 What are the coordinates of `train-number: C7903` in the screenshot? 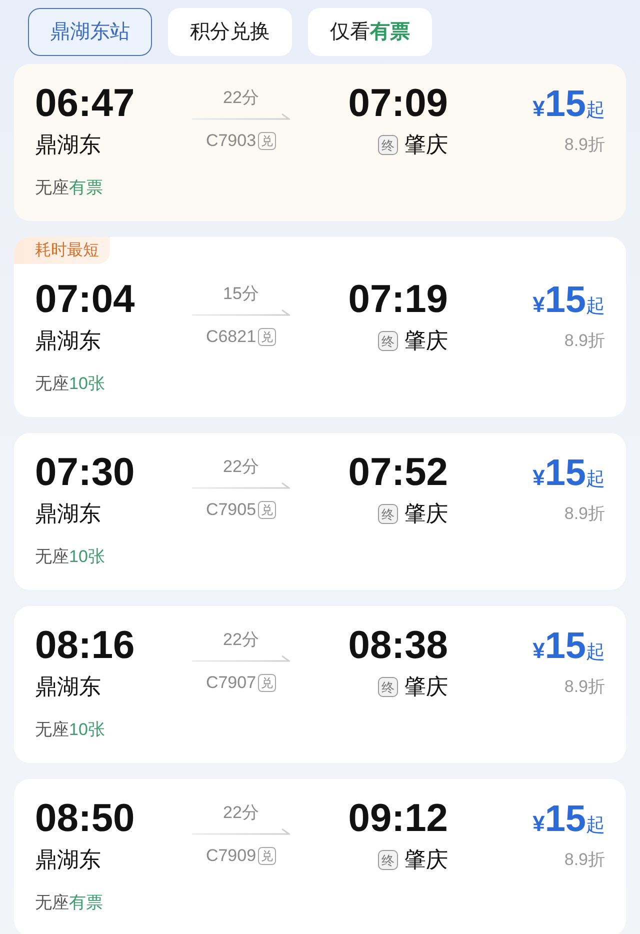 It's located at (231, 141).